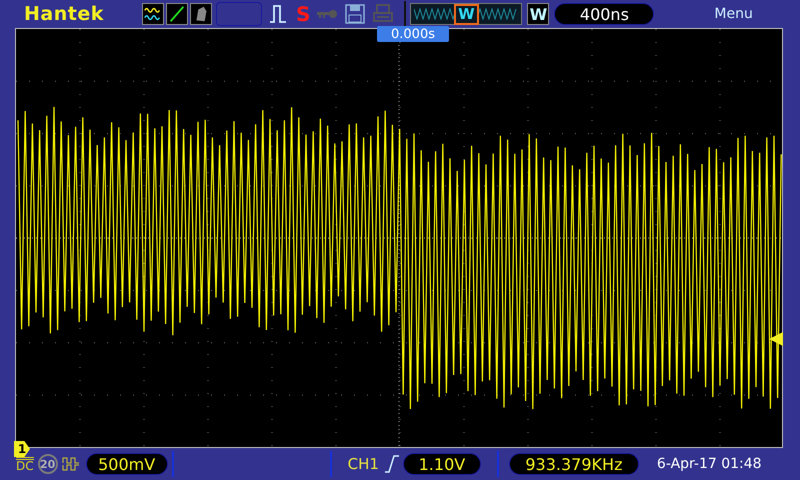 The height and width of the screenshot is (480, 800). Describe the element at coordinates (25, 464) in the screenshot. I see `coupling-label: DC` at that location.